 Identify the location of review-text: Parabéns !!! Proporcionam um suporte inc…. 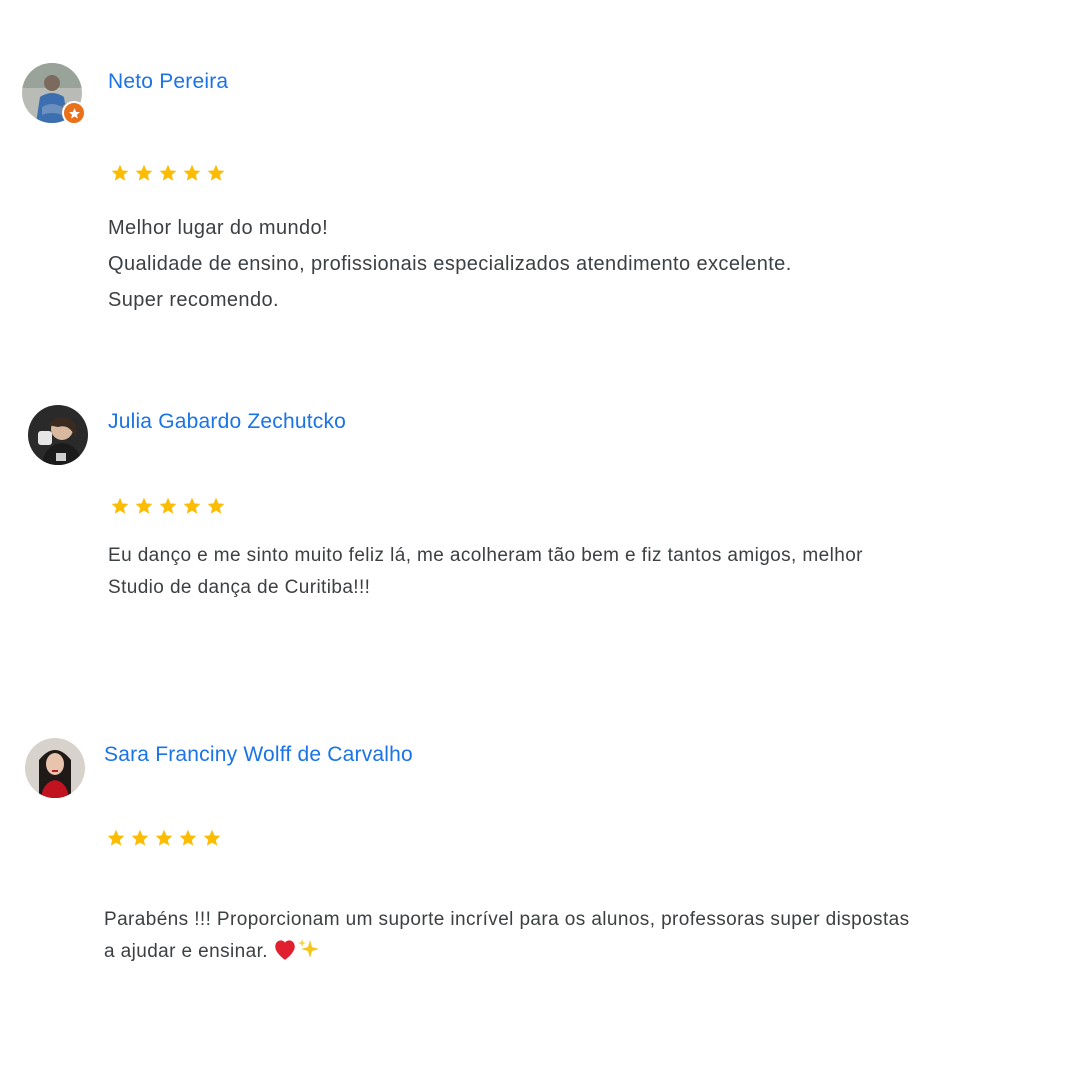
(507, 920).